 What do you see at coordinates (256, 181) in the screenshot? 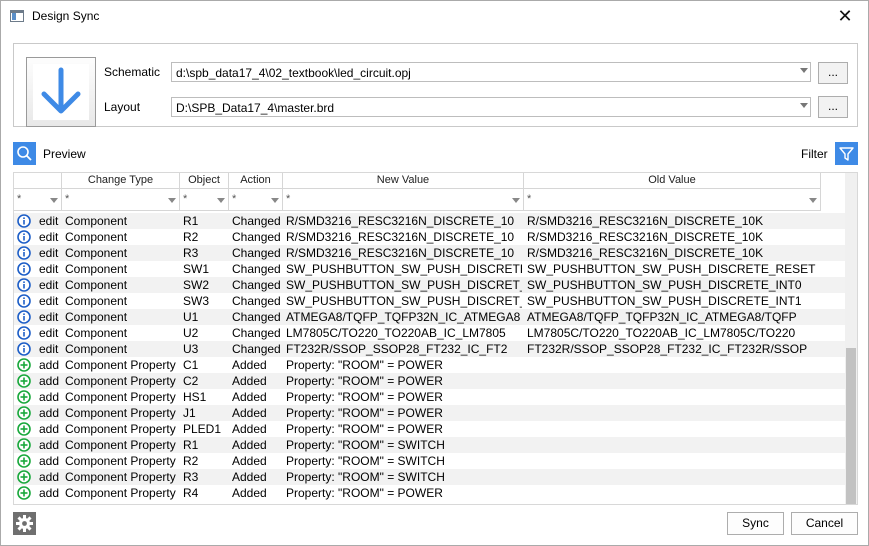
I see `column-header-action: Action` at bounding box center [256, 181].